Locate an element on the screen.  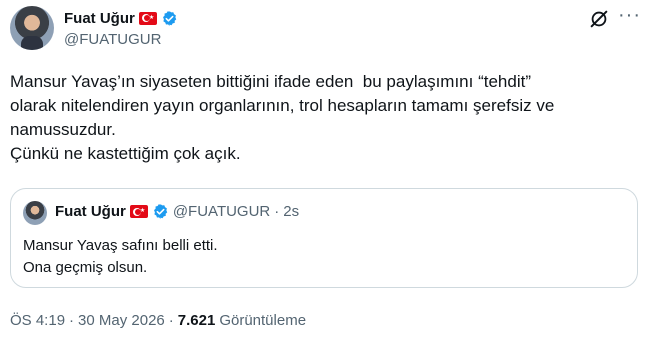
author-name-row: Fuat Uğur ★ is located at coordinates (121, 18).